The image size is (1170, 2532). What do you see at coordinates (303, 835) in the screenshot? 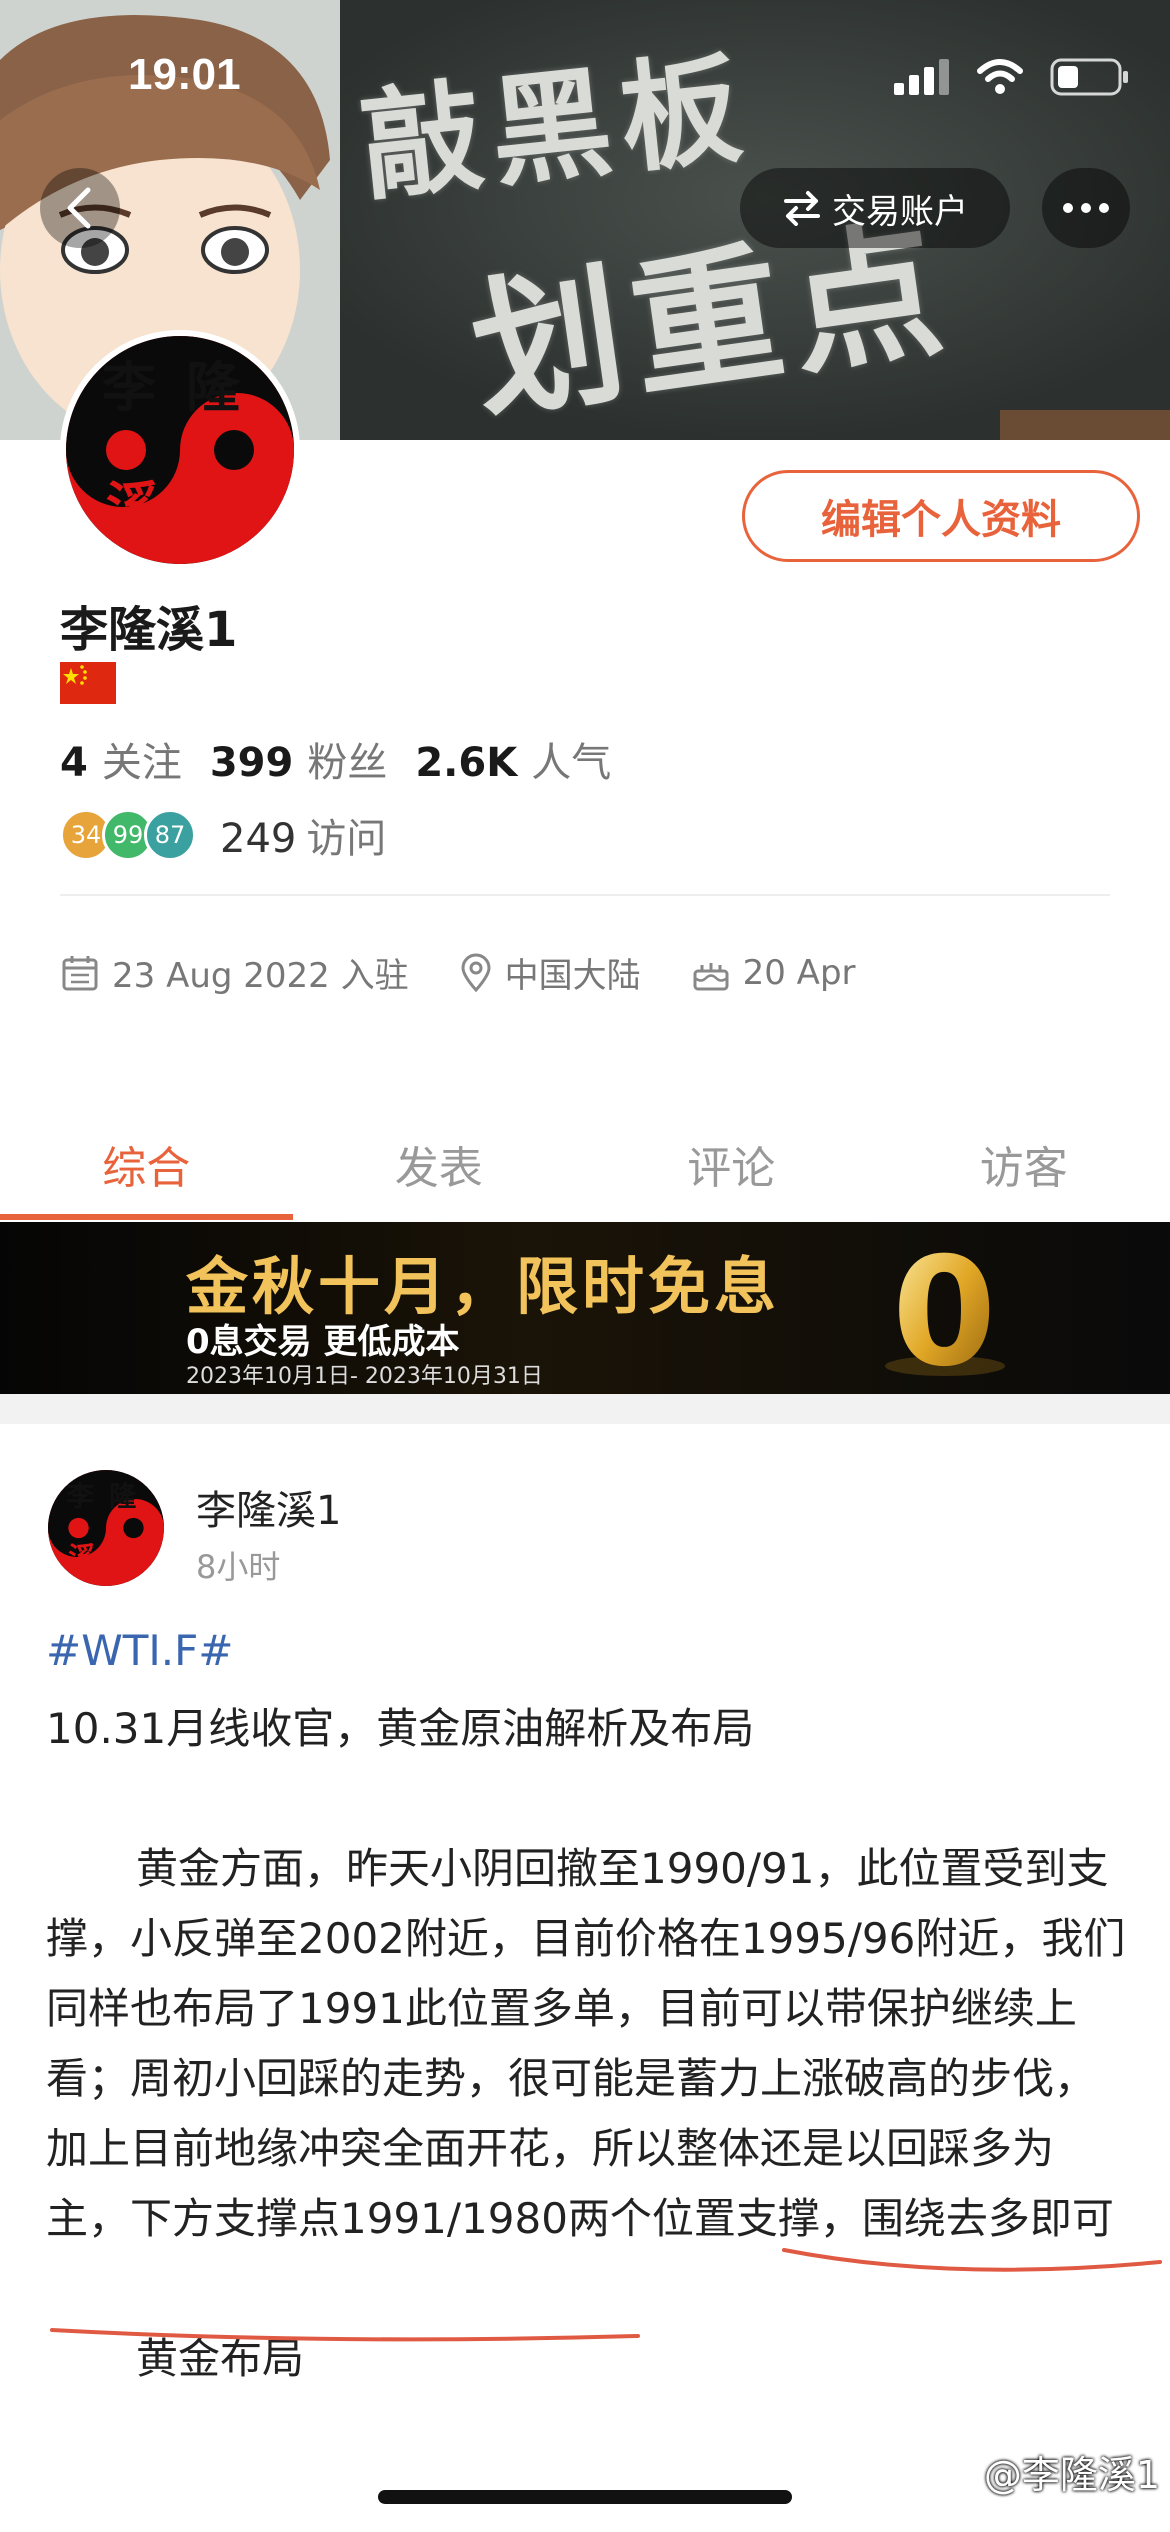
I see `visits-count: 249 访问` at bounding box center [303, 835].